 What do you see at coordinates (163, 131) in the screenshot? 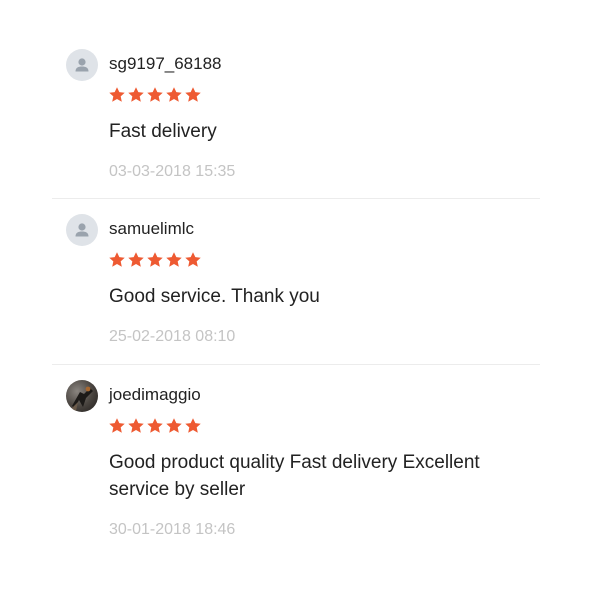
I see `review-comment: Fast delivery` at bounding box center [163, 131].